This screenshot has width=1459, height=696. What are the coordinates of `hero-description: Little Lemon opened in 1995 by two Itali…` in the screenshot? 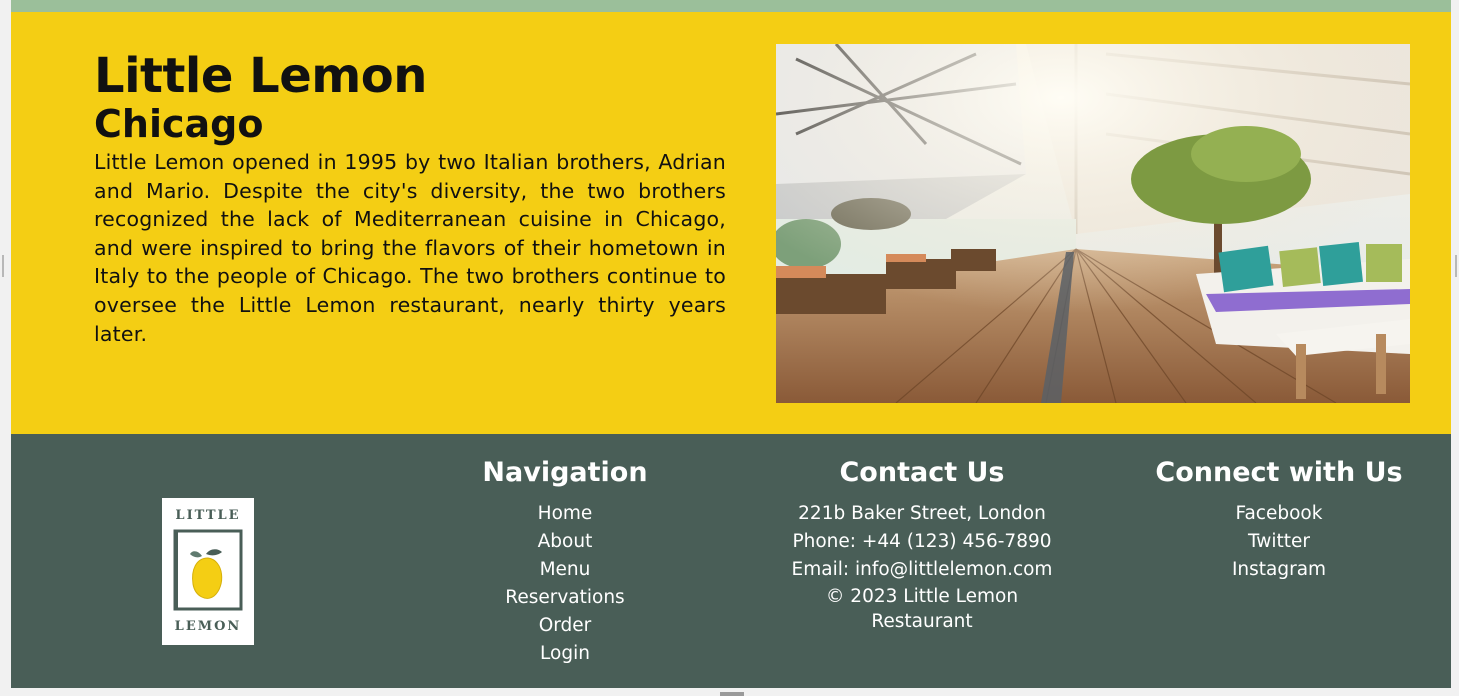 It's located at (410, 248).